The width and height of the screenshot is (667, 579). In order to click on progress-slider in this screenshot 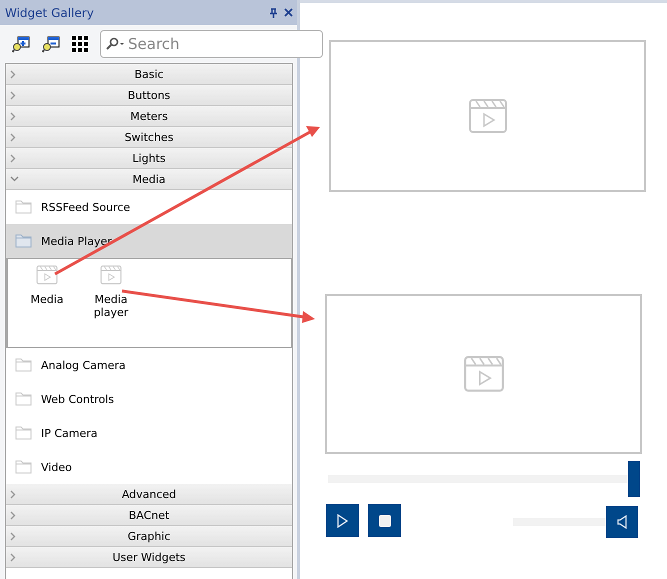, I will do `click(484, 479)`.